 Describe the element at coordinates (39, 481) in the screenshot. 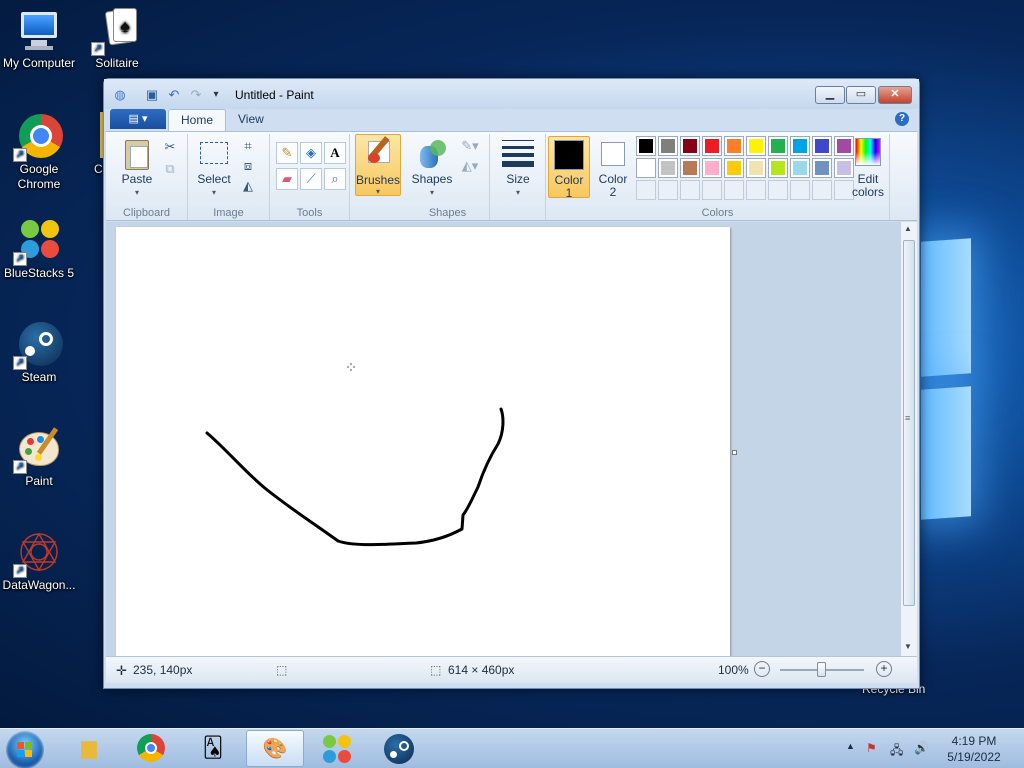

I see `desktop-icon-label: Paint` at that location.